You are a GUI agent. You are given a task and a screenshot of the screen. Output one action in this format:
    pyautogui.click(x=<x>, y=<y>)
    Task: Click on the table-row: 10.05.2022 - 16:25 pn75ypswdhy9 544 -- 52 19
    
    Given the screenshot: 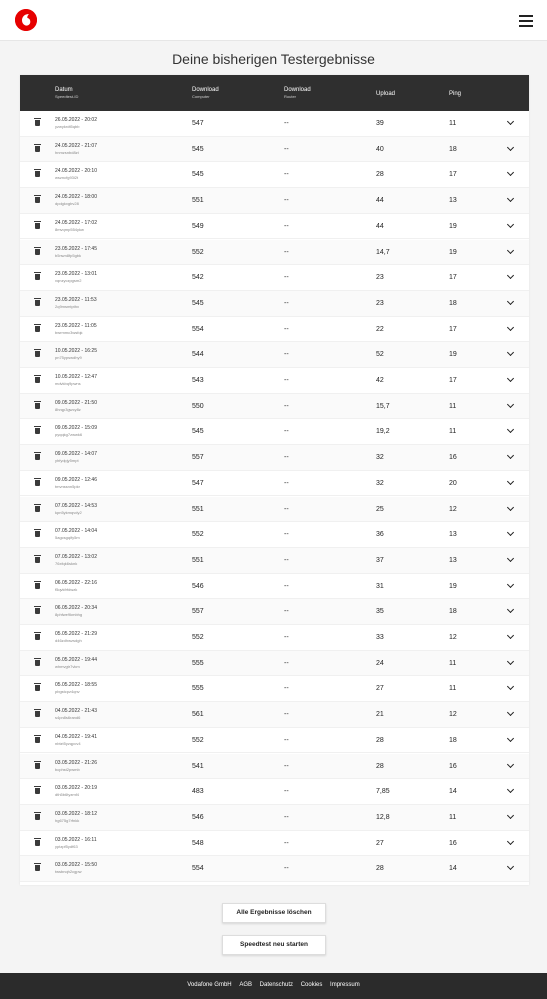 What is the action you would take?
    pyautogui.click(x=274, y=355)
    